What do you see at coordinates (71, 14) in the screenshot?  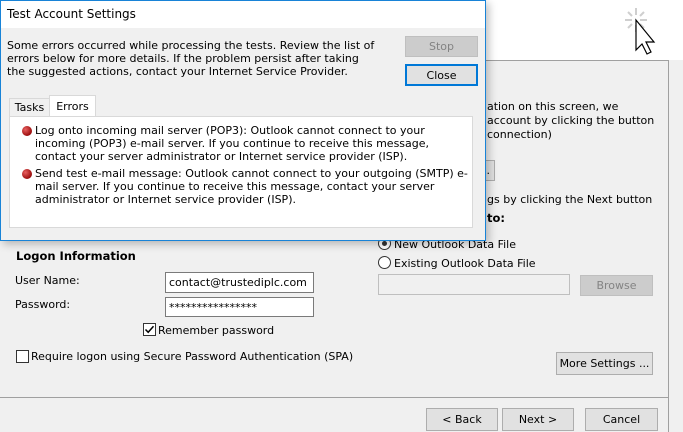 I see `dialog-title: Test Account Settings` at bounding box center [71, 14].